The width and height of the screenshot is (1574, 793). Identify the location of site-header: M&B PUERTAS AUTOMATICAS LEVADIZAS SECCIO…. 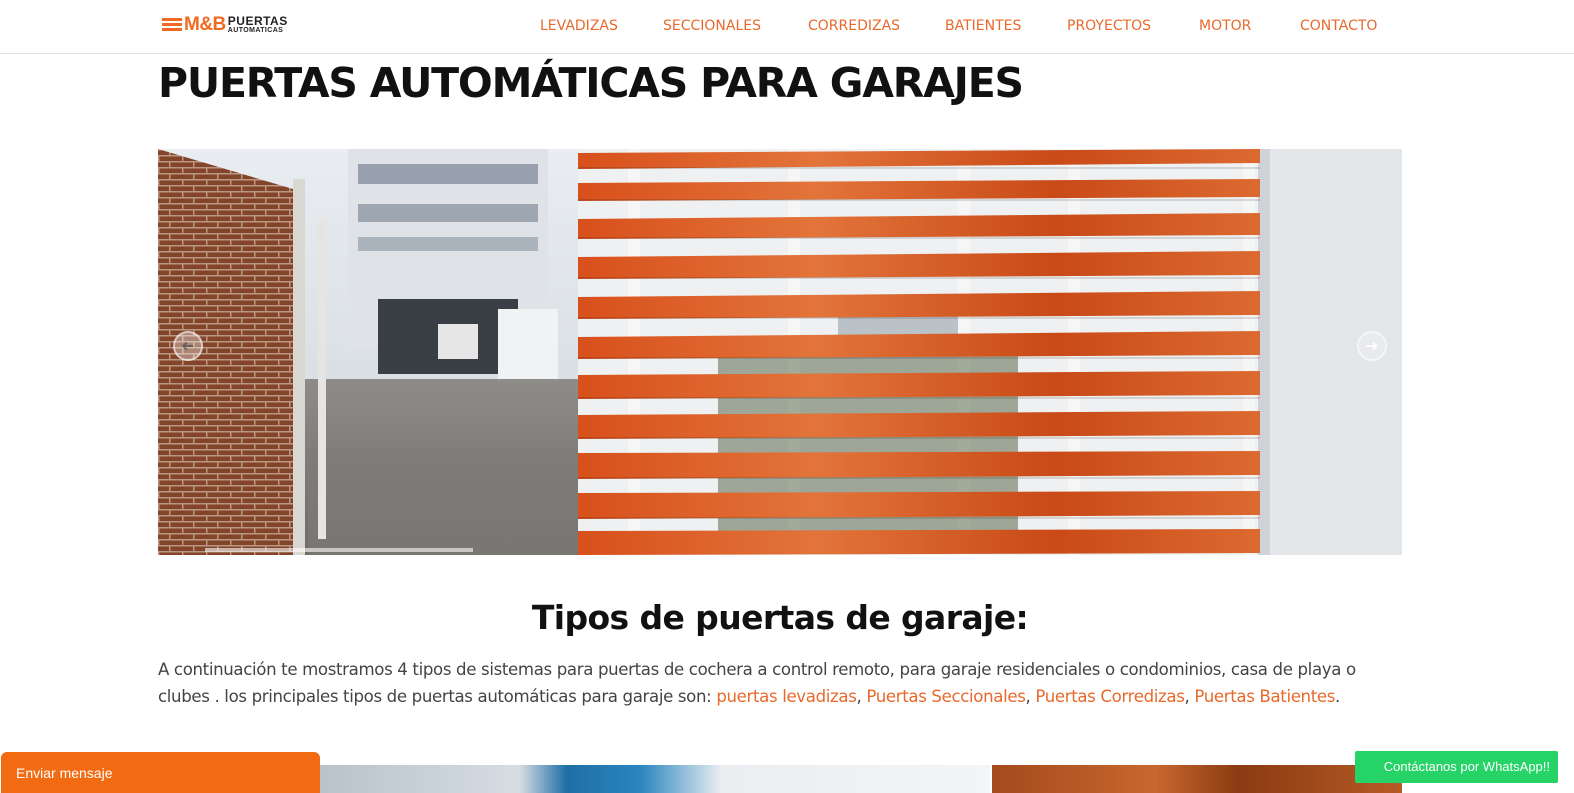
(787, 27).